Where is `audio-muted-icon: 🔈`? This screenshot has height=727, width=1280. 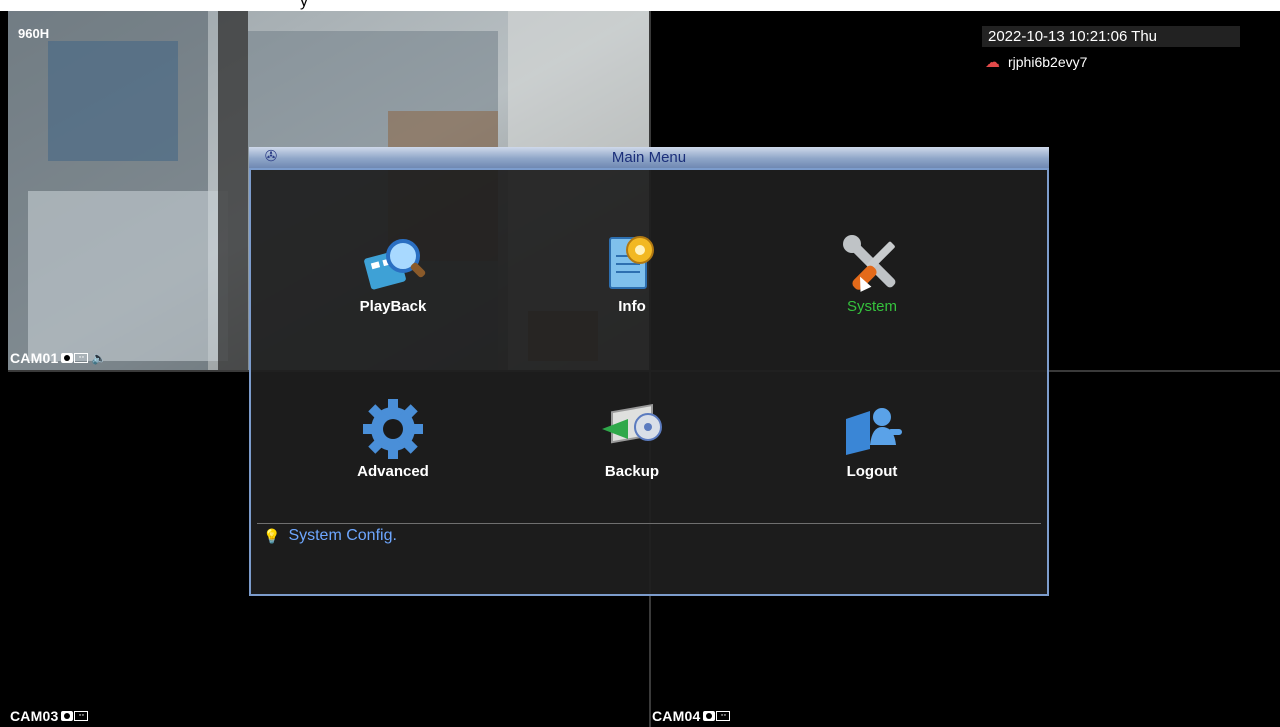
audio-muted-icon: 🔈 is located at coordinates (99, 358).